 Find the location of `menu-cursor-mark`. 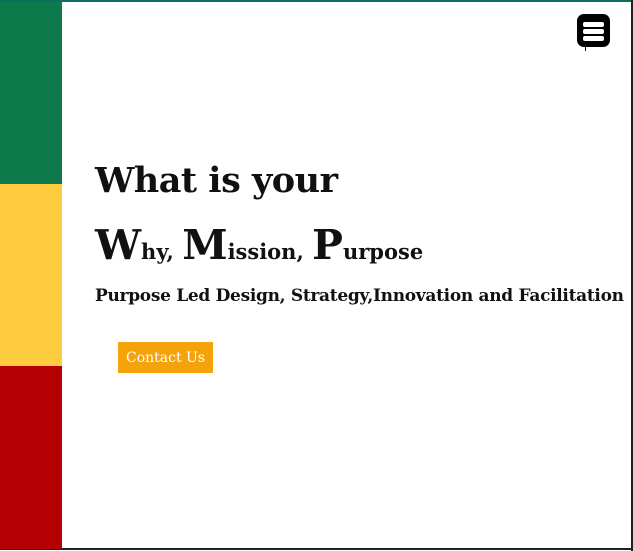

menu-cursor-mark is located at coordinates (585, 46).